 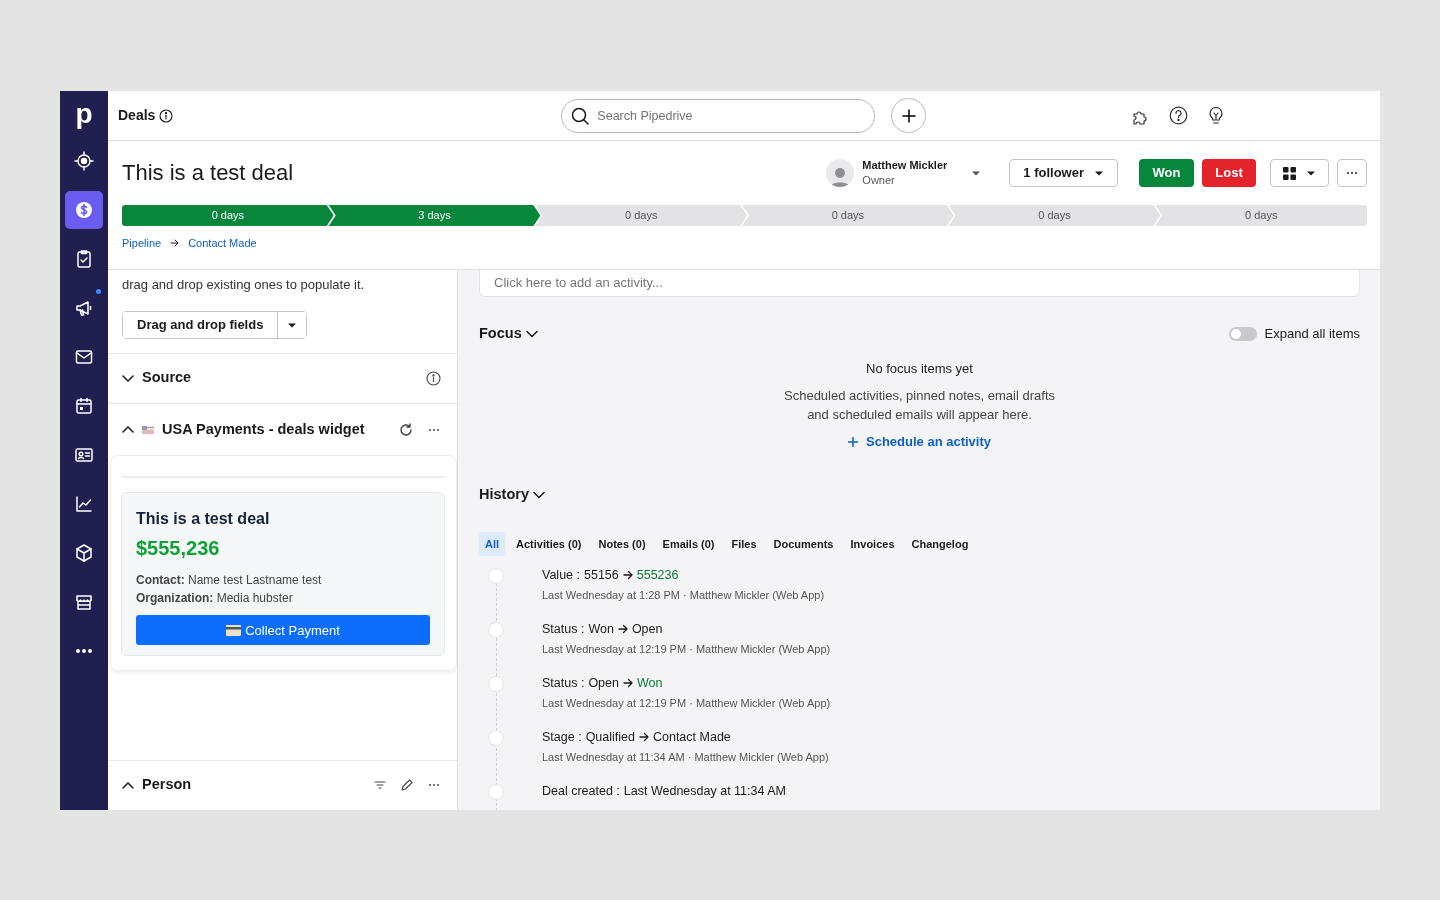 I want to click on filter-tab: Invoices, so click(x=872, y=543).